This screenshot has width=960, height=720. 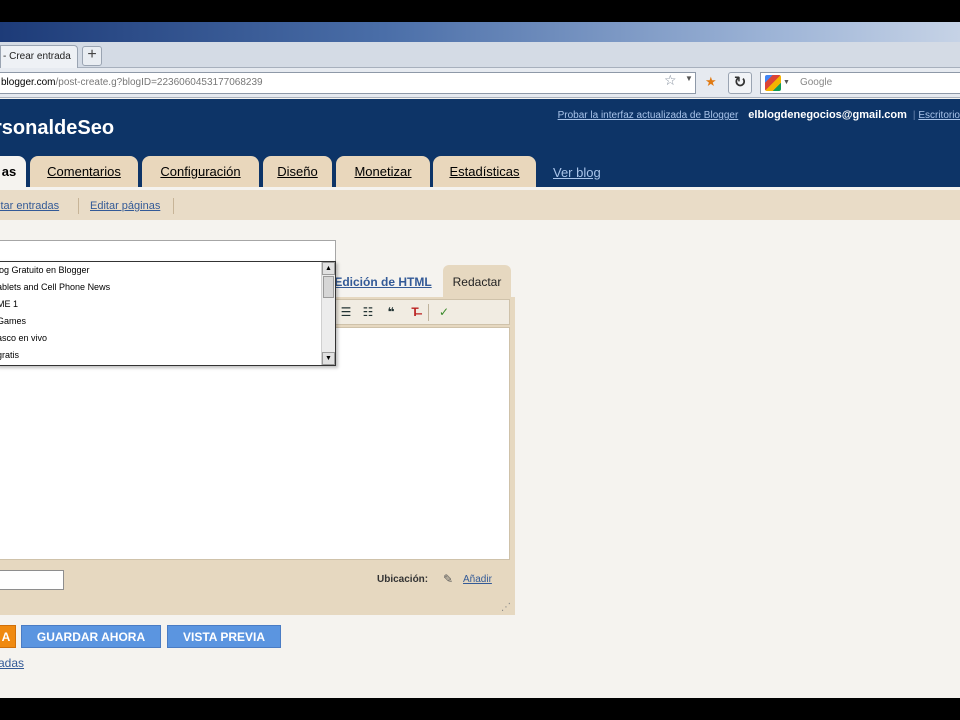 What do you see at coordinates (670, 80) in the screenshot?
I see `bookmark-star-icon: ☆` at bounding box center [670, 80].